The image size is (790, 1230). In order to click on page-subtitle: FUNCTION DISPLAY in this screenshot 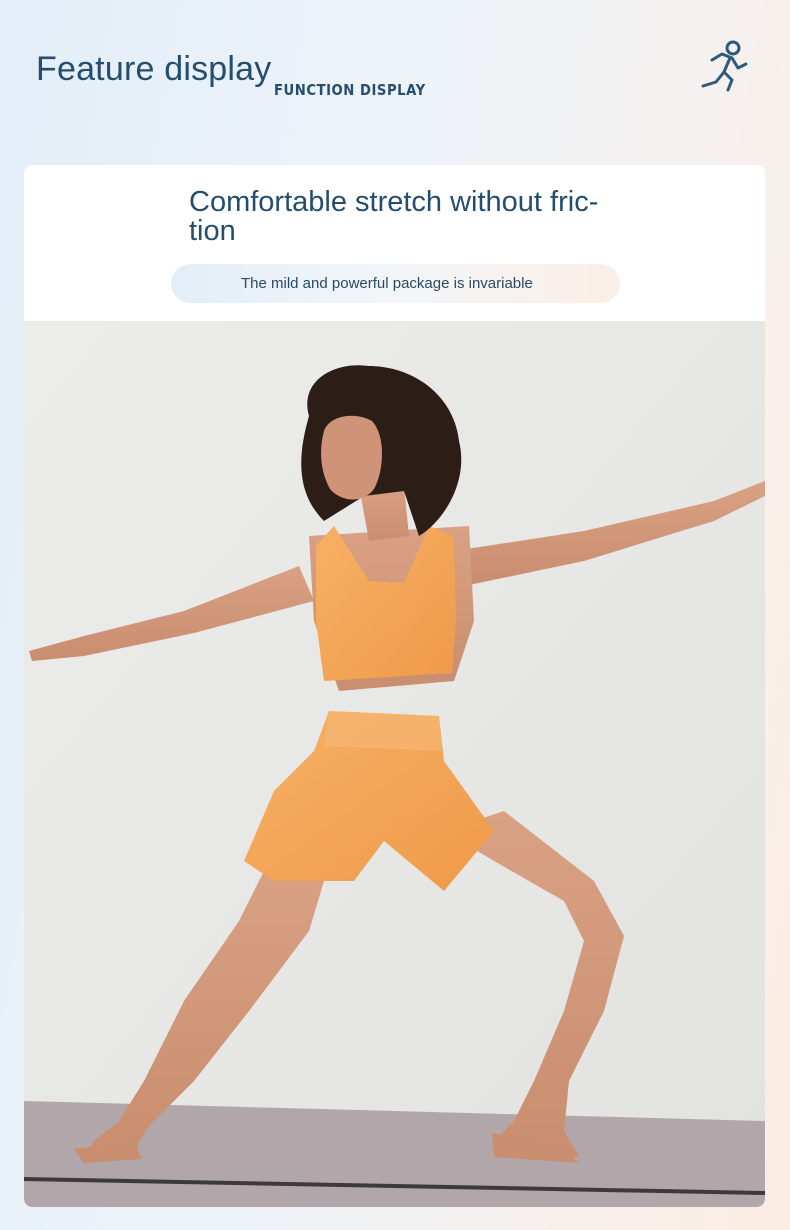, I will do `click(350, 90)`.